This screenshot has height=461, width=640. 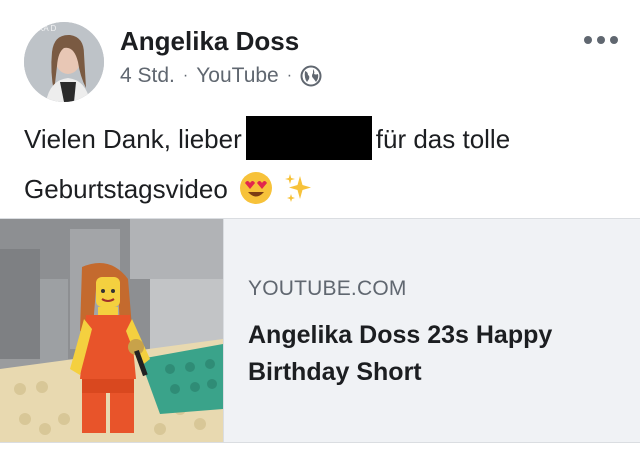 I want to click on message-part-3: Geburtstagsvideo, so click(x=126, y=189).